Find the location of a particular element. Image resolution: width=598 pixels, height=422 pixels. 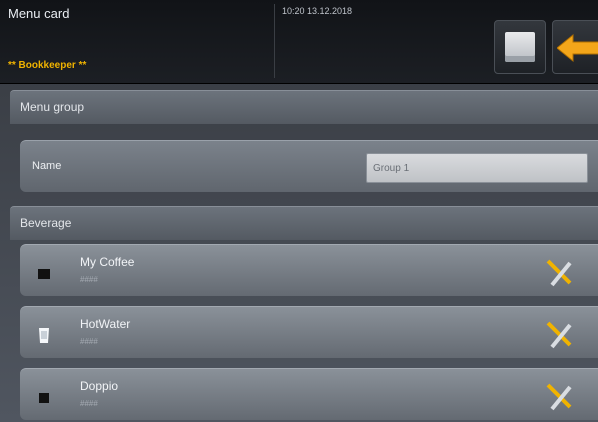

beverage-header: Beverage is located at coordinates (304, 223).